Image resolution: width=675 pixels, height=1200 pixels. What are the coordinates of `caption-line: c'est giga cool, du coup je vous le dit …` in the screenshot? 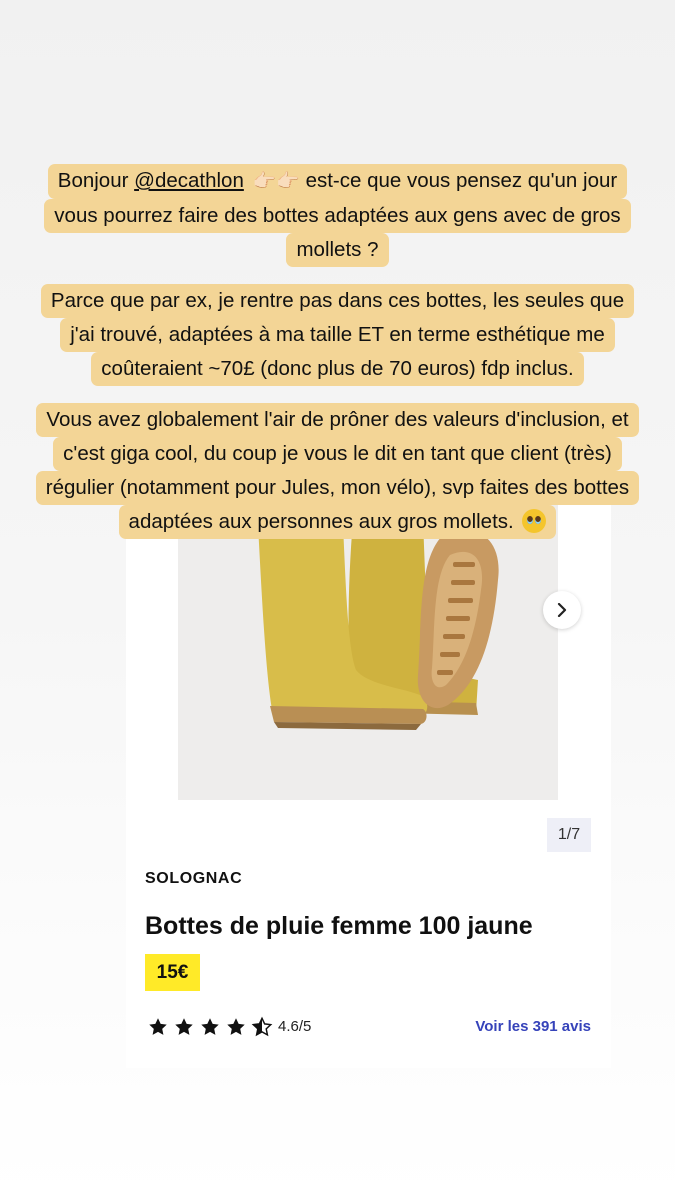 It's located at (337, 454).